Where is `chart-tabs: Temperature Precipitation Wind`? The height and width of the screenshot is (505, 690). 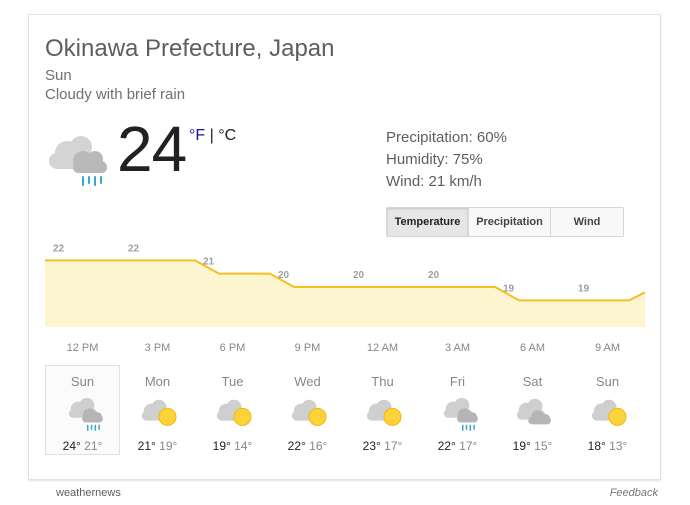 chart-tabs: Temperature Precipitation Wind is located at coordinates (505, 222).